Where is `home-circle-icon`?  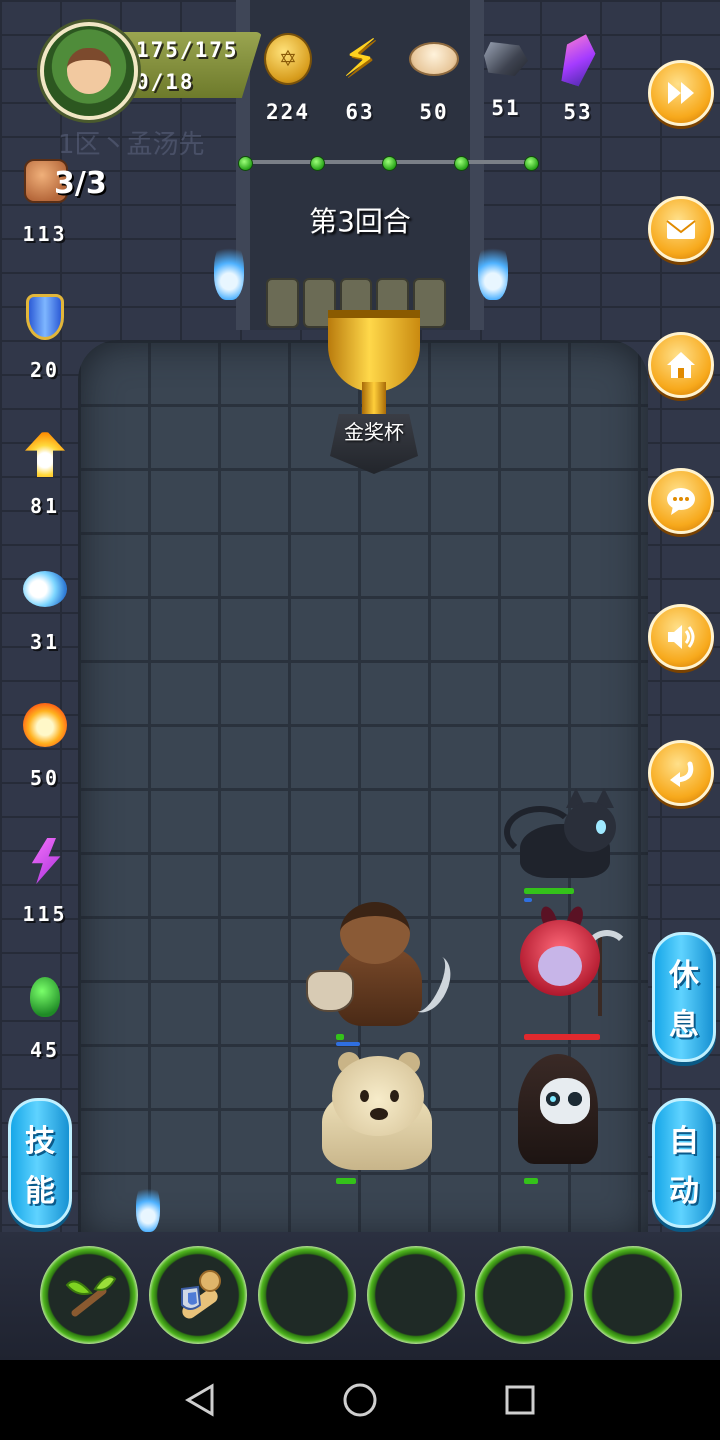
home-circle-icon is located at coordinates (360, 1400).